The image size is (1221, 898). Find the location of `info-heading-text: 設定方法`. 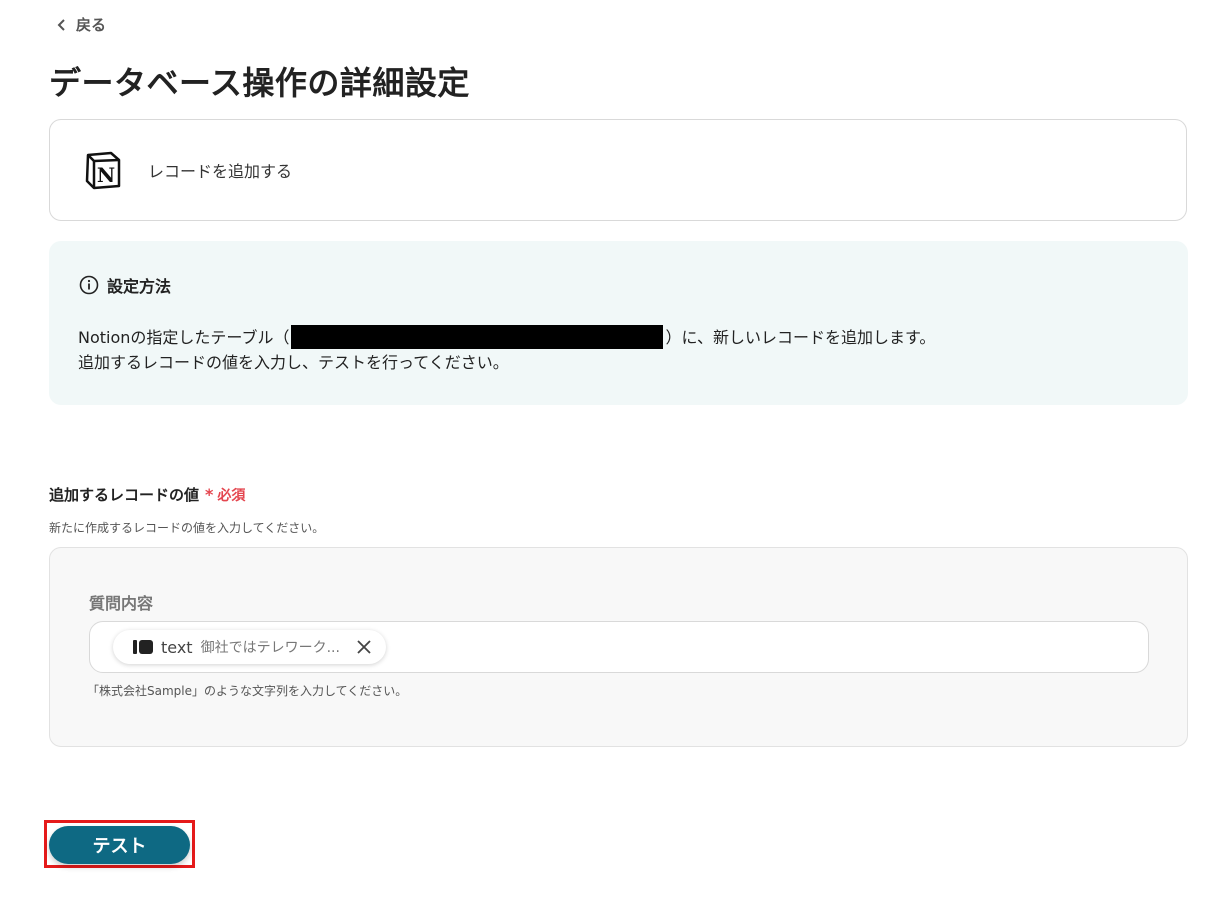

info-heading-text: 設定方法 is located at coordinates (139, 286).